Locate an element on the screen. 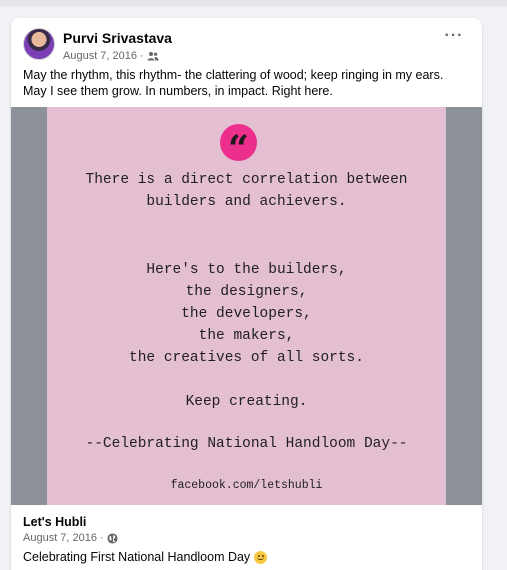 This screenshot has height=570, width=507. shared-page-name: Let's Hubli is located at coordinates (246, 522).